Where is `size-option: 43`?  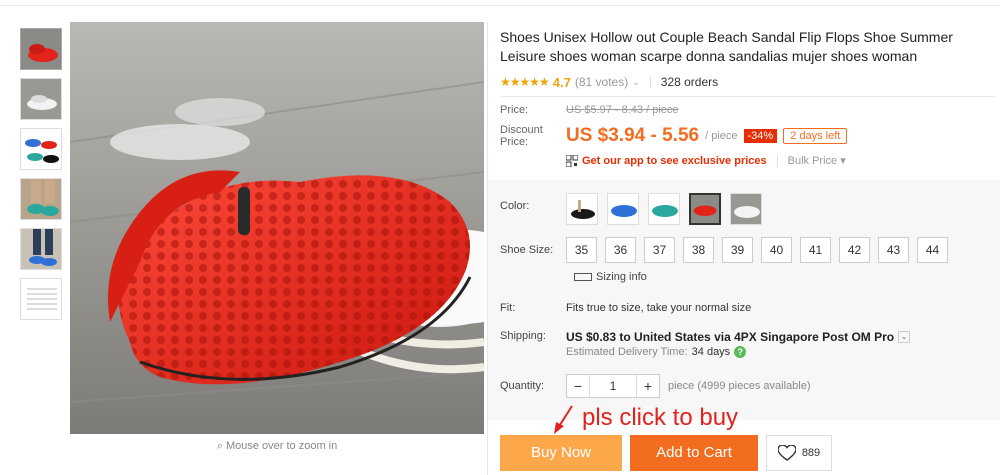 size-option: 43 is located at coordinates (893, 250).